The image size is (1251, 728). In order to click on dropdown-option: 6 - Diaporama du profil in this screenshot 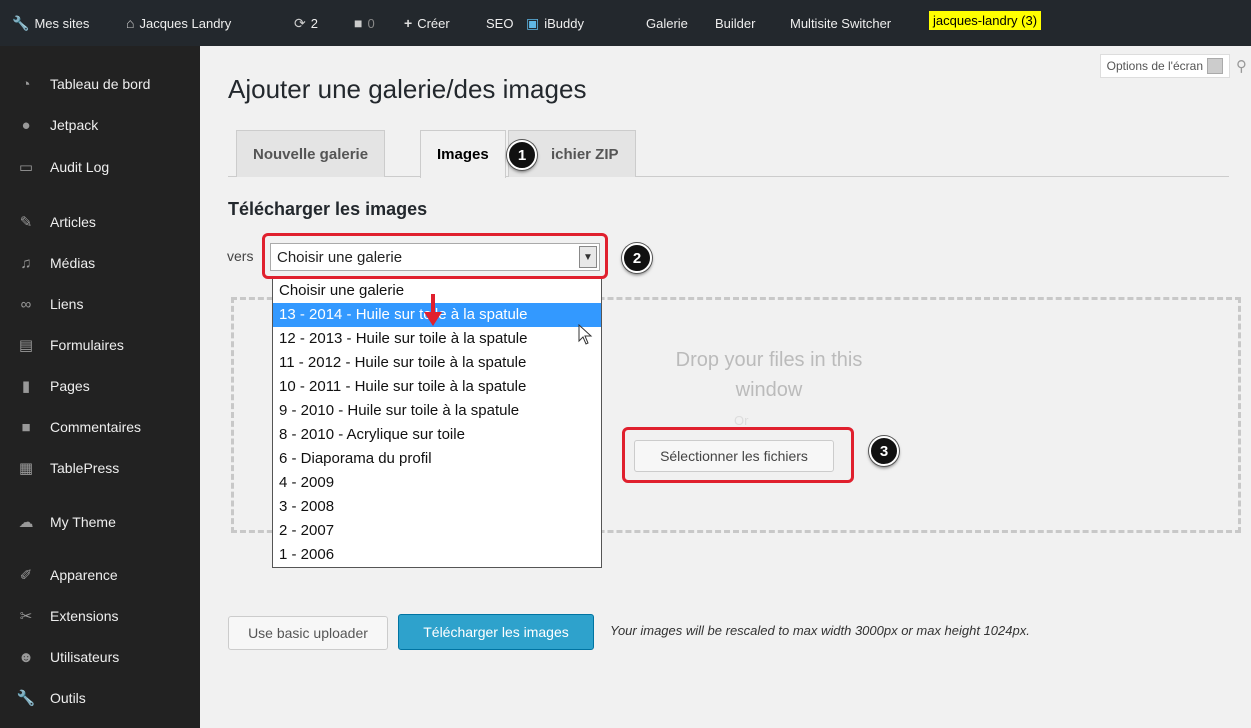, I will do `click(437, 459)`.